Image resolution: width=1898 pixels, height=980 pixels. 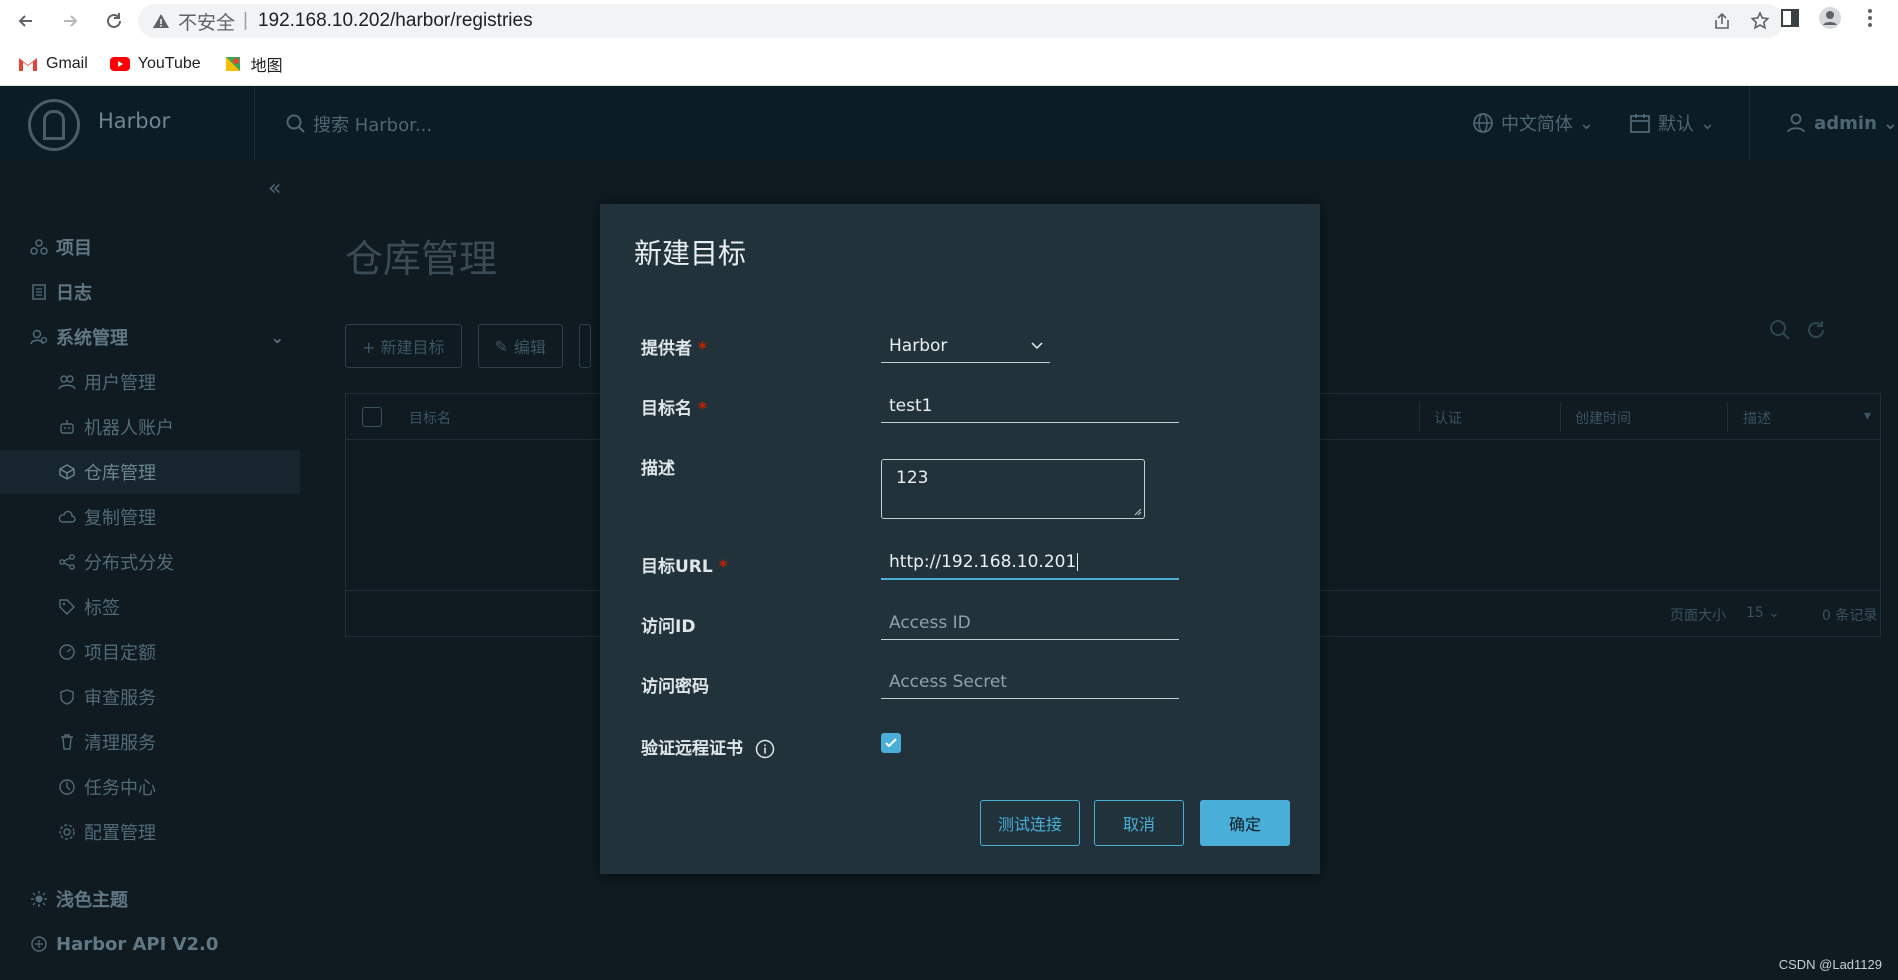 I want to click on profile-icon, so click(x=1830, y=18).